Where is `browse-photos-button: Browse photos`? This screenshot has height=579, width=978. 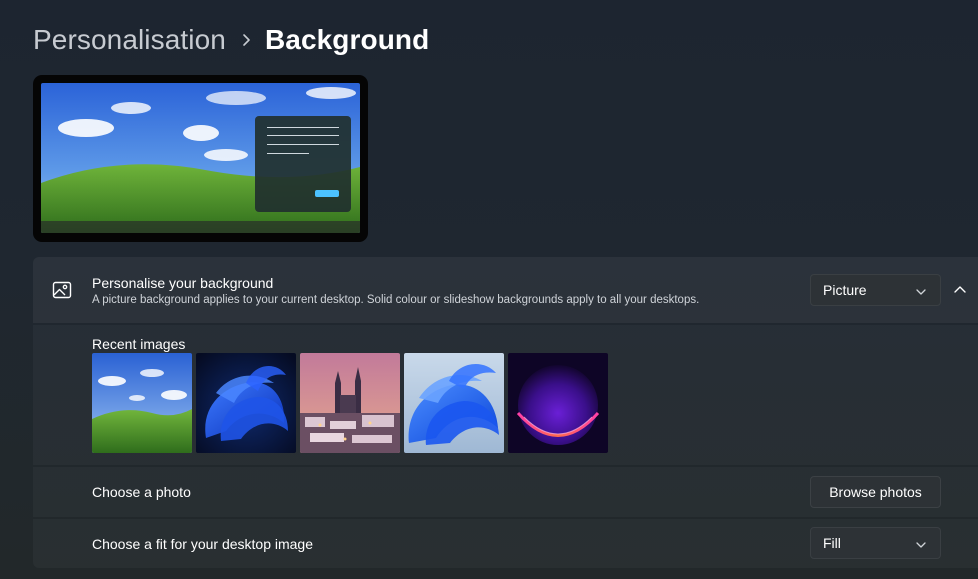 browse-photos-button: Browse photos is located at coordinates (875, 492).